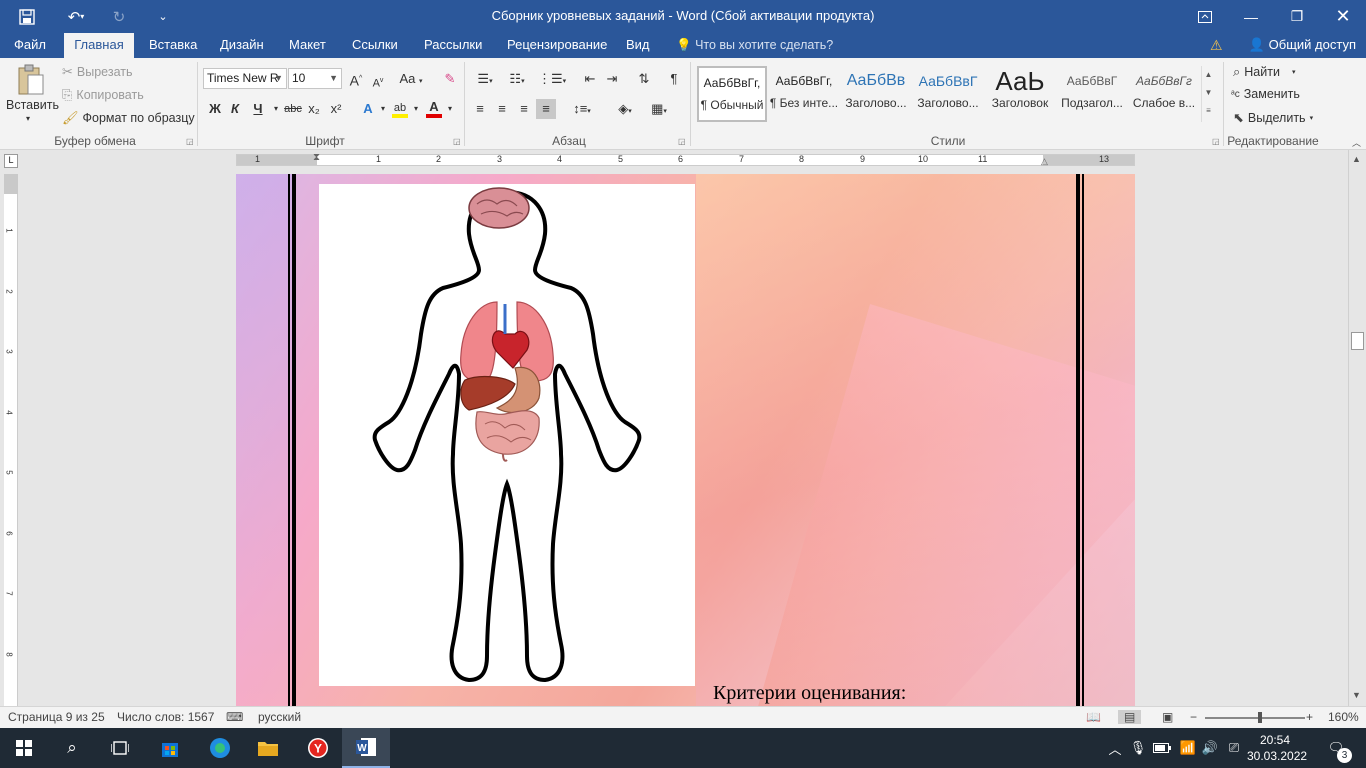  I want to click on right-indent-marker-icon: △, so click(1044, 161).